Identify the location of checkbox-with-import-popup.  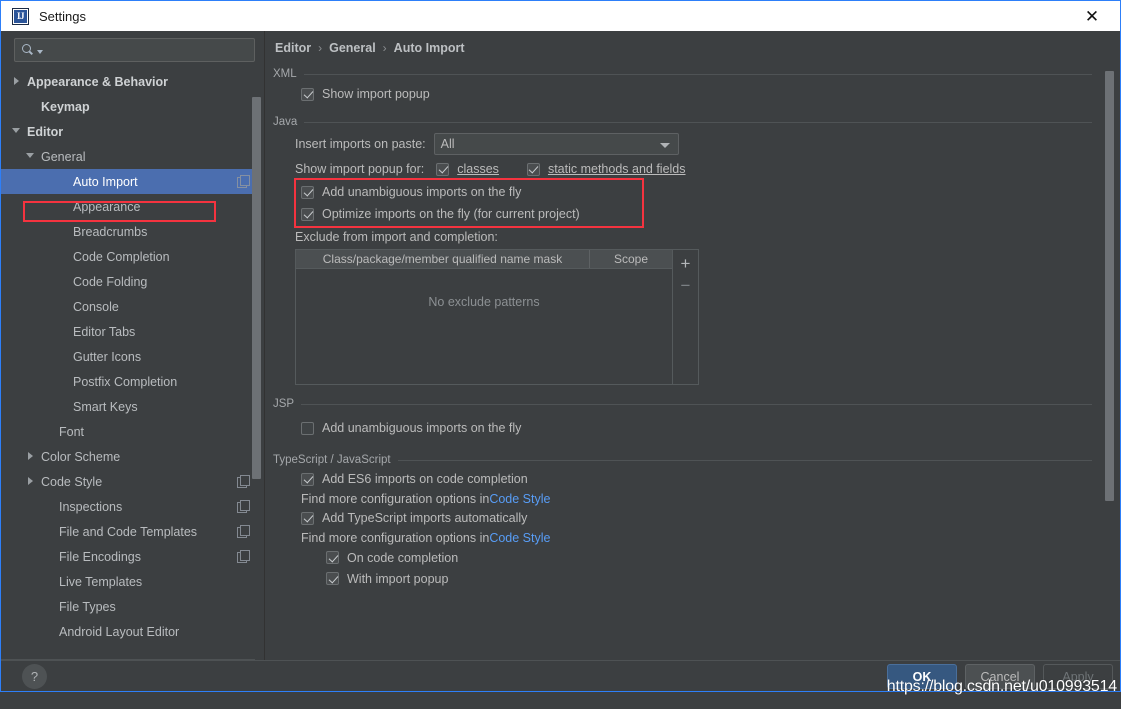
(332, 578).